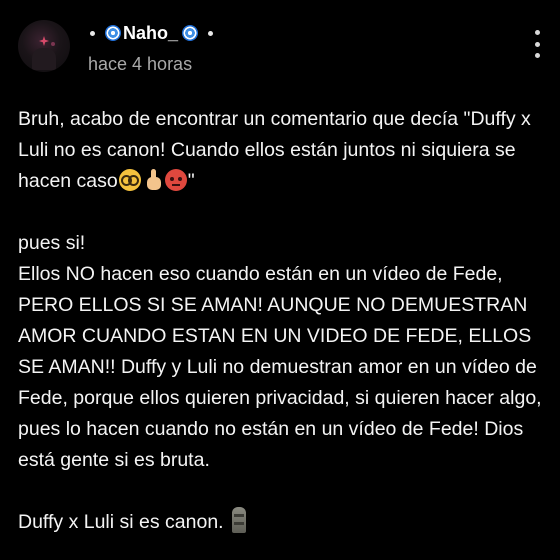  What do you see at coordinates (53, 44) in the screenshot?
I see `avatar-spark-dot` at bounding box center [53, 44].